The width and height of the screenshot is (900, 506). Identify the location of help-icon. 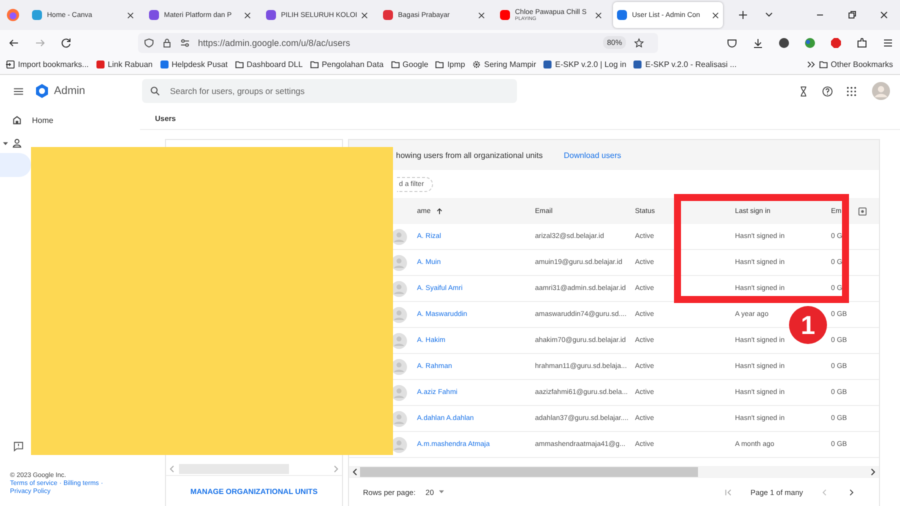
(827, 91).